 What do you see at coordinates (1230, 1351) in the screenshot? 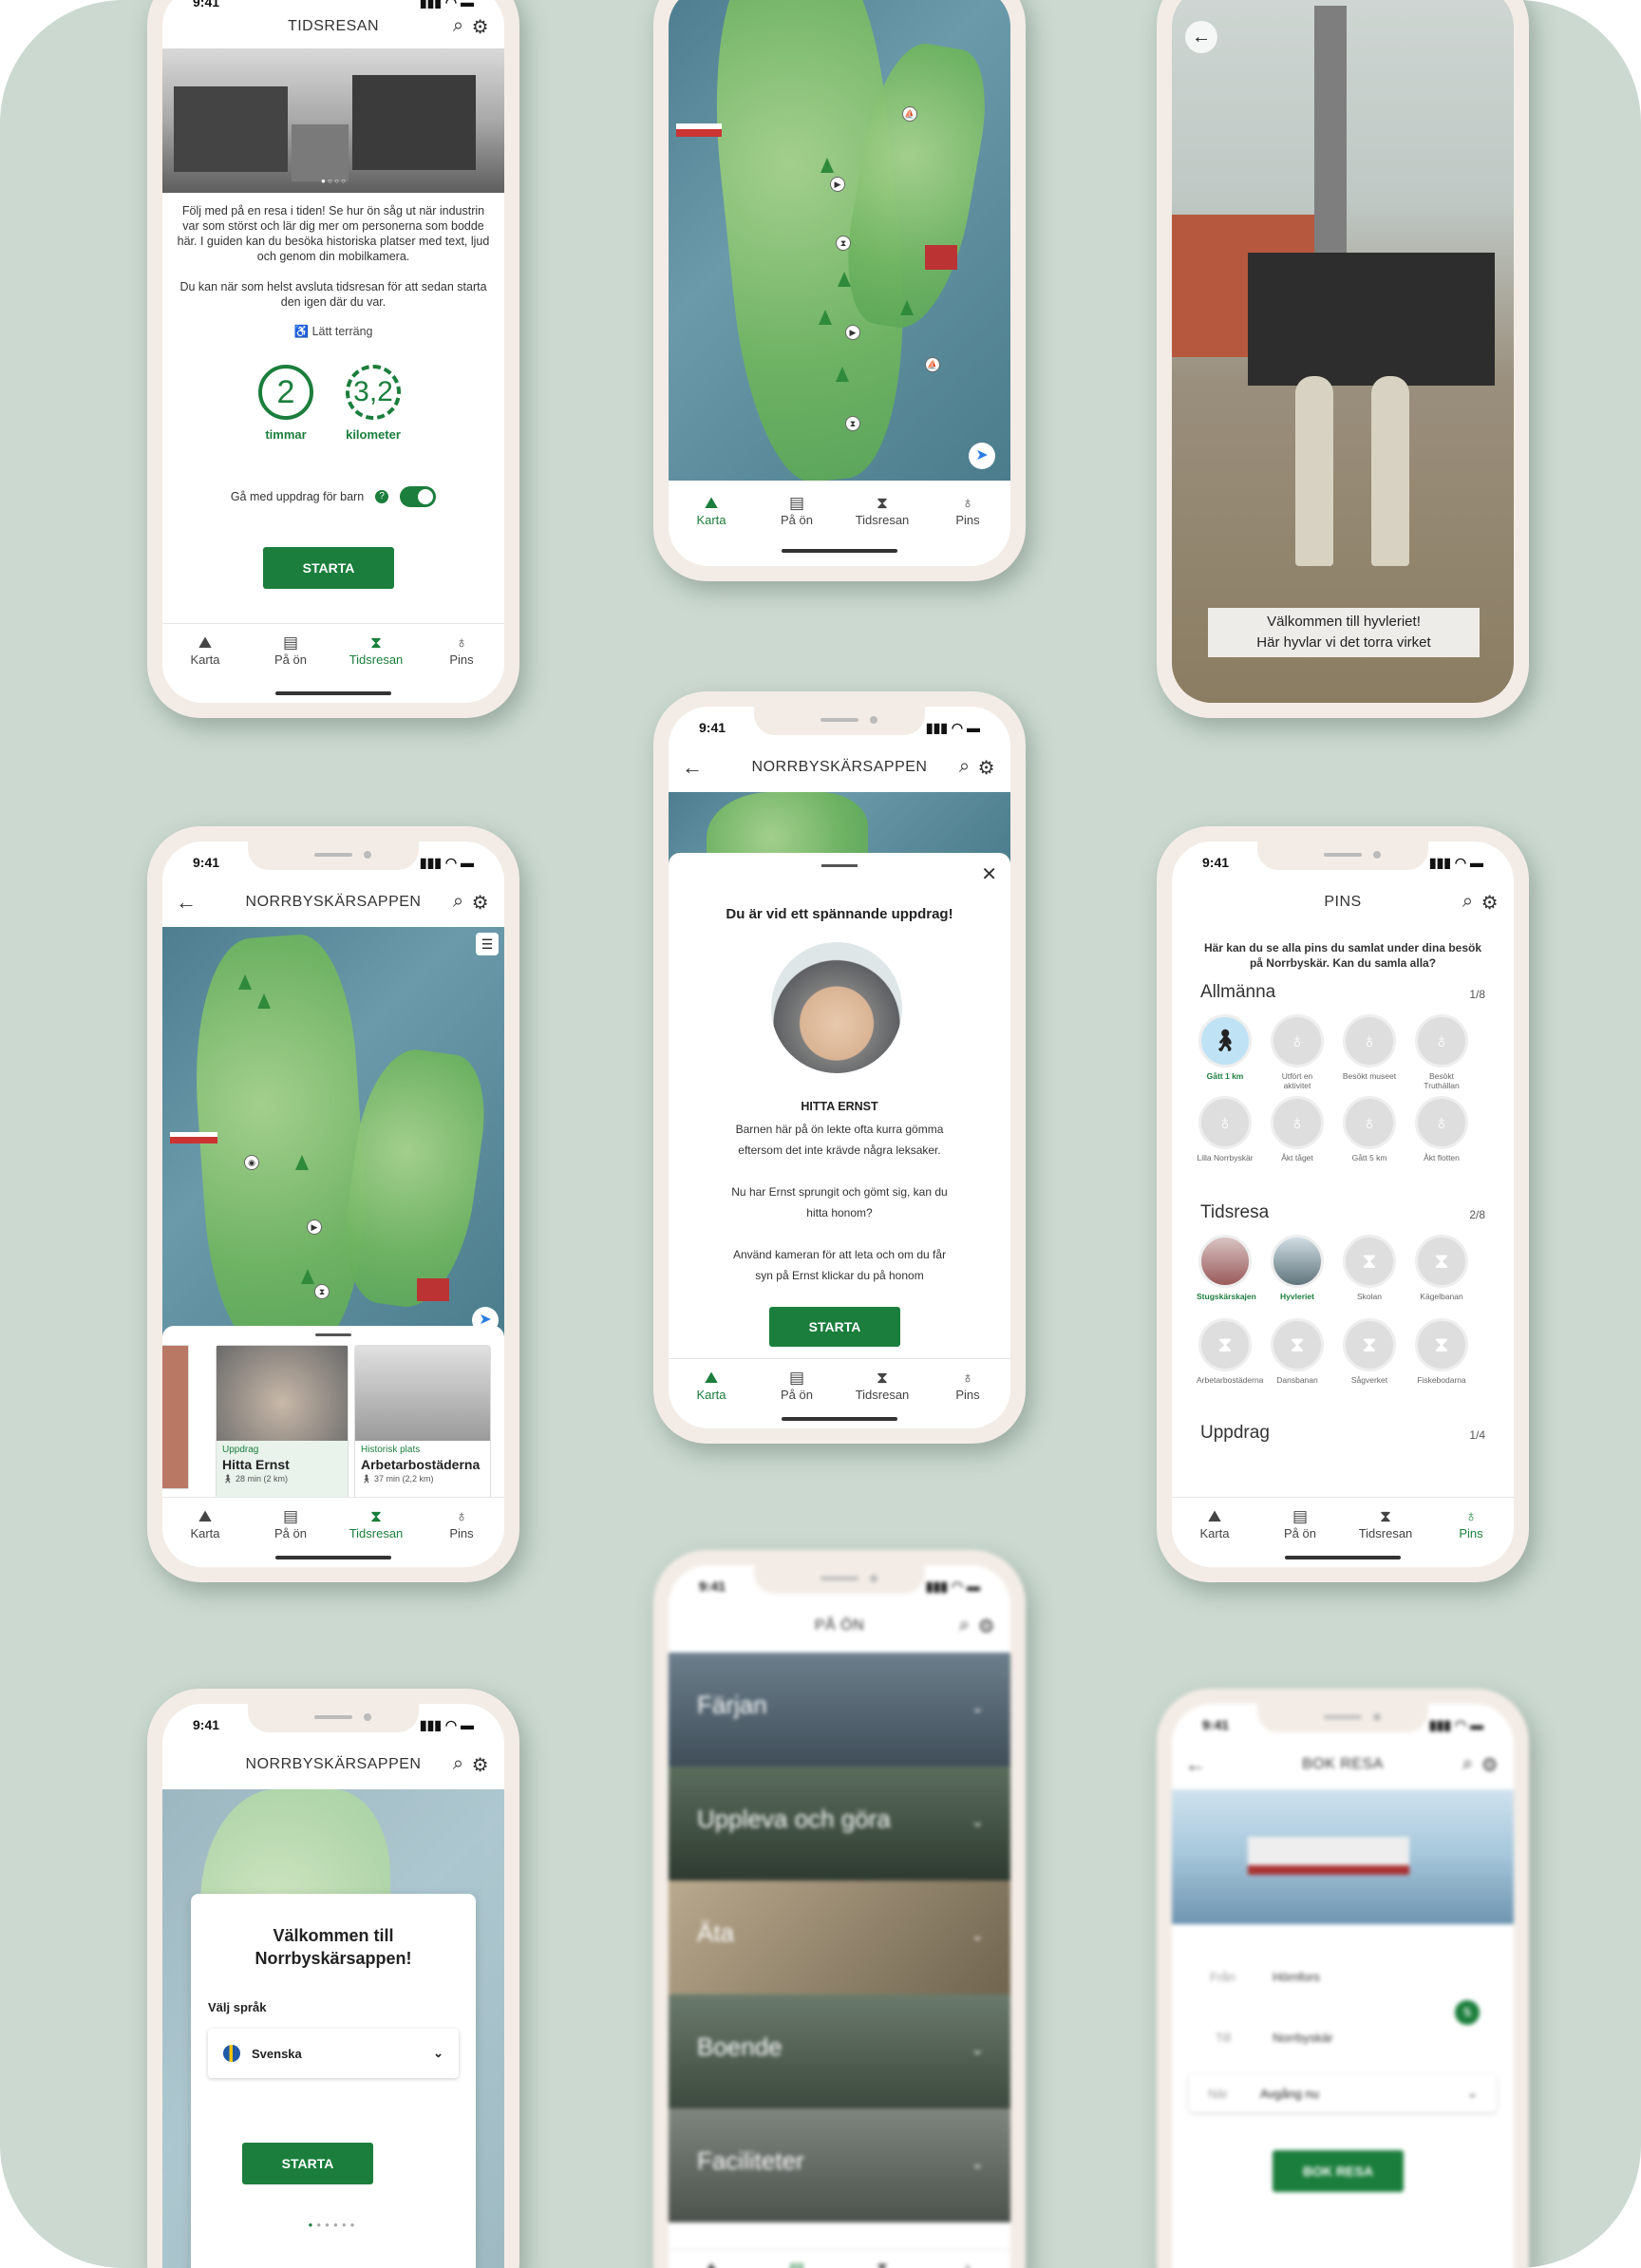
I see `pin-badge: ⧗ Arbetarbostäderna` at bounding box center [1230, 1351].